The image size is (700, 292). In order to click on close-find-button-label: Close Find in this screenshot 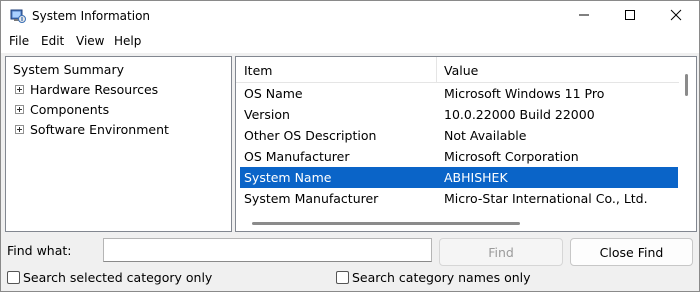, I will do `click(631, 252)`.